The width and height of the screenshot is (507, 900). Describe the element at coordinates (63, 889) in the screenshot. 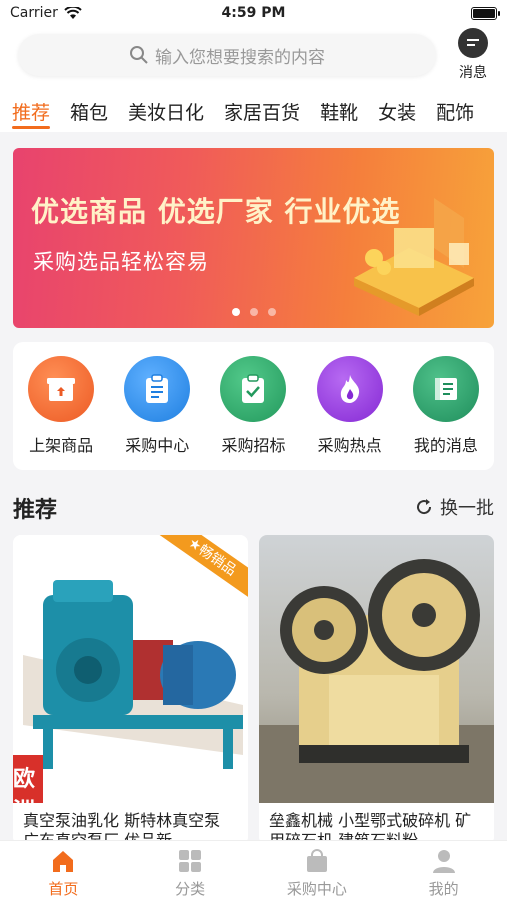

I see `tab-label: 首页` at that location.